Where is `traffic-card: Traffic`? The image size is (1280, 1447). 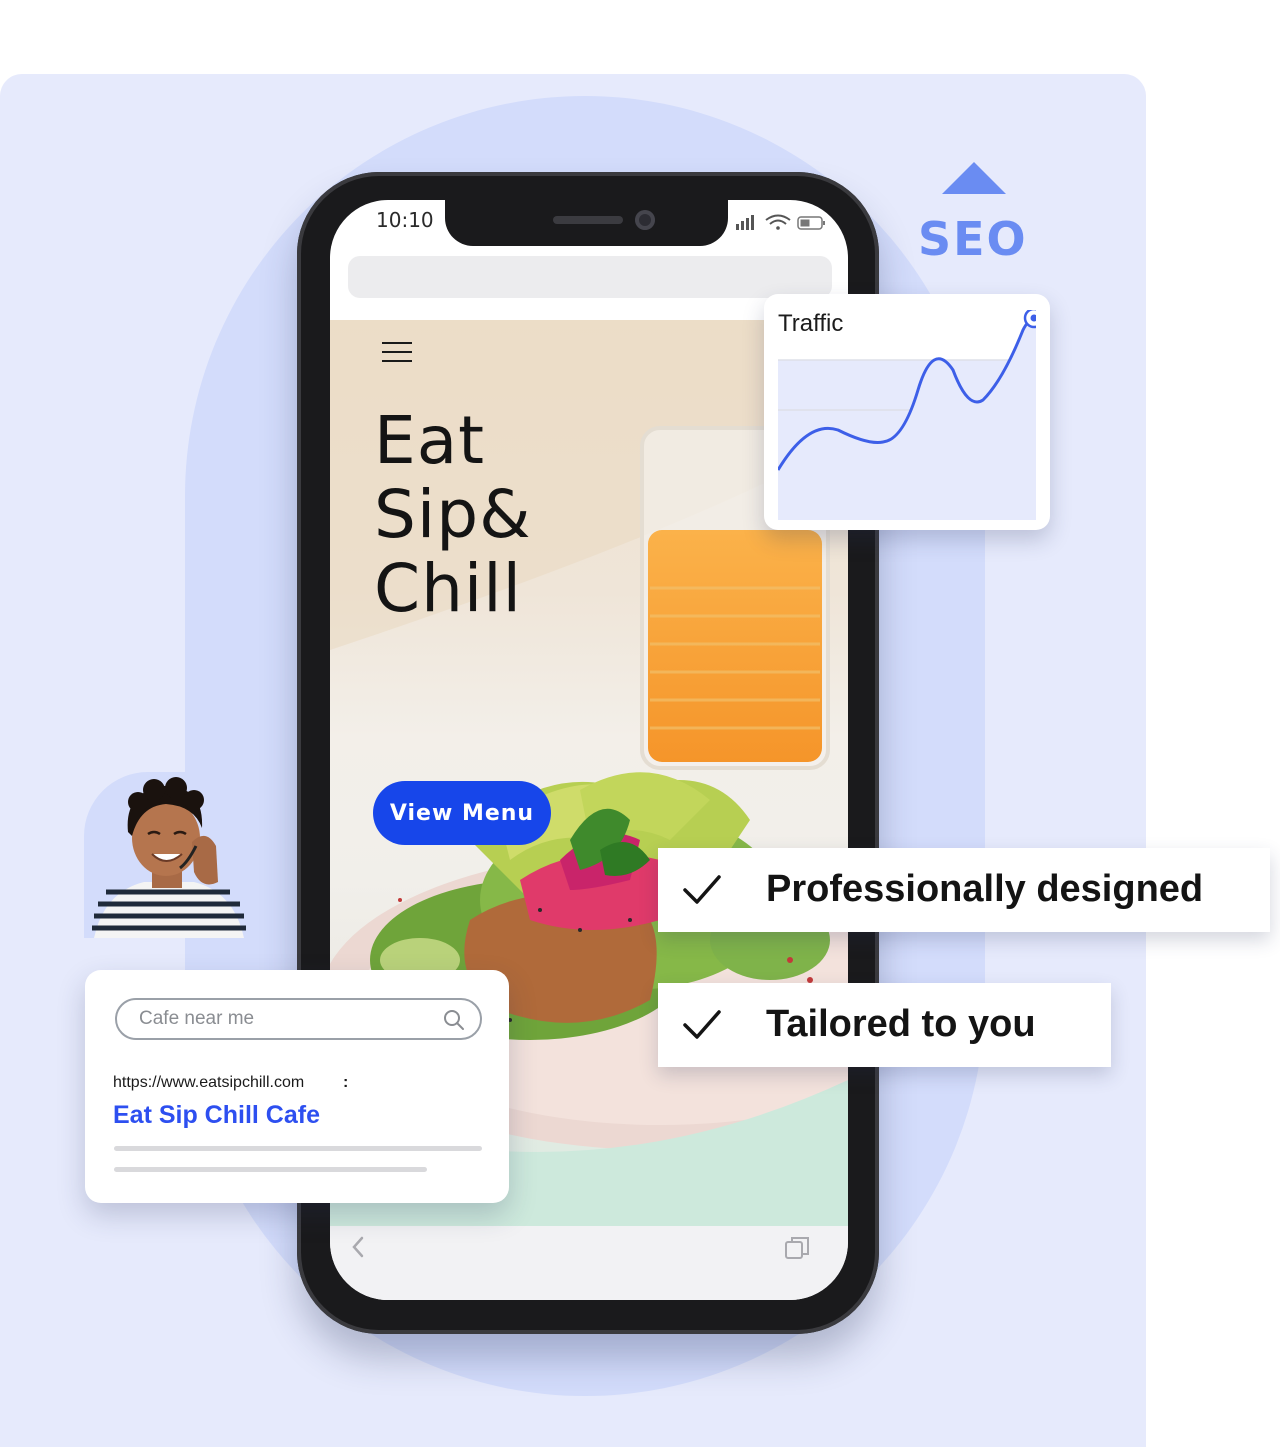
traffic-card: Traffic is located at coordinates (907, 412).